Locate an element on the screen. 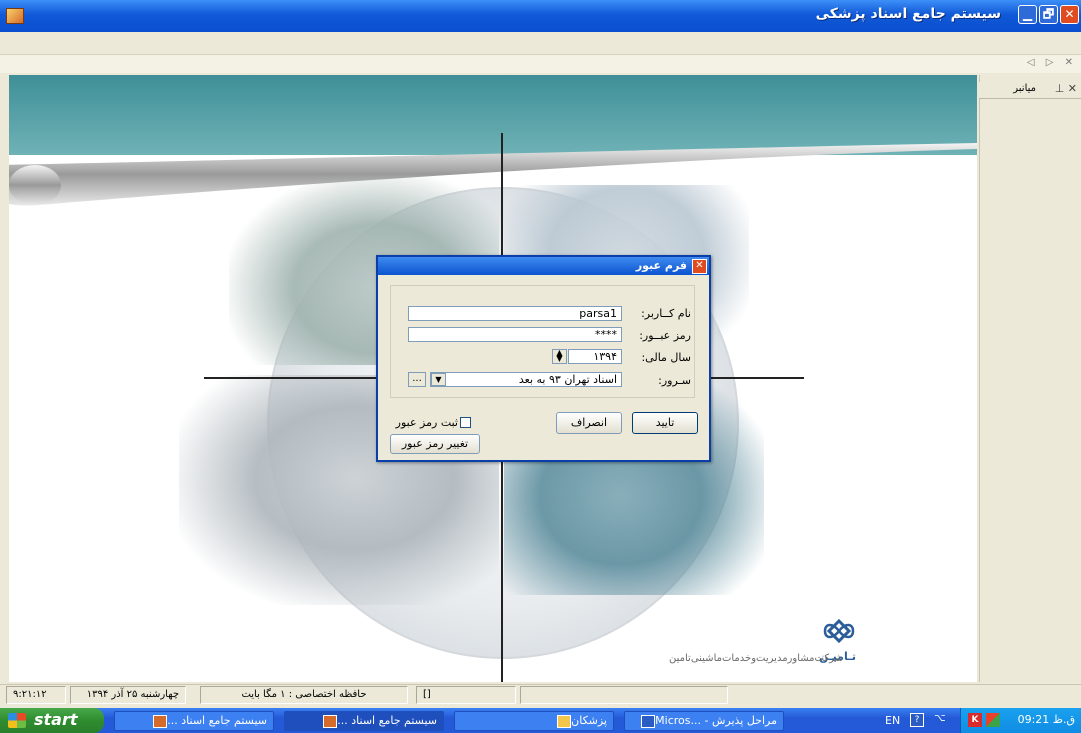 The width and height of the screenshot is (1081, 733). status-empty-panel: [] is located at coordinates (466, 695).